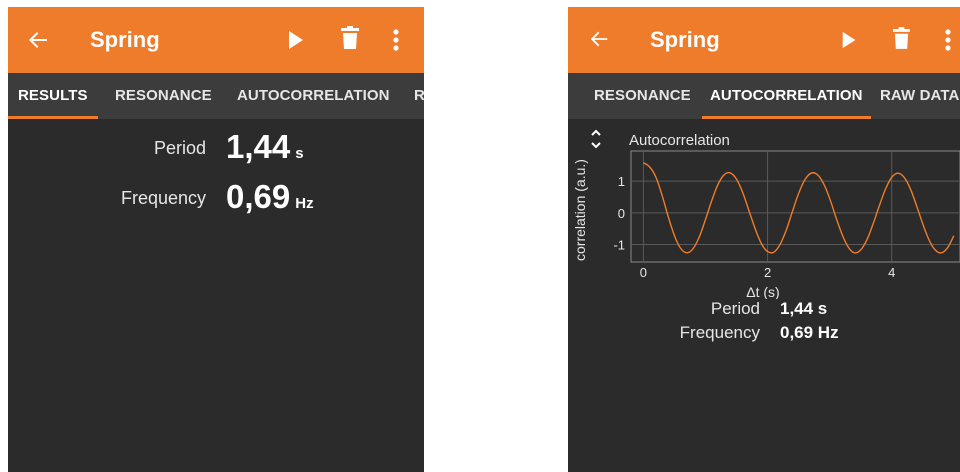  What do you see at coordinates (580, 210) in the screenshot?
I see `y-axis-label: correlation (a.u.)` at bounding box center [580, 210].